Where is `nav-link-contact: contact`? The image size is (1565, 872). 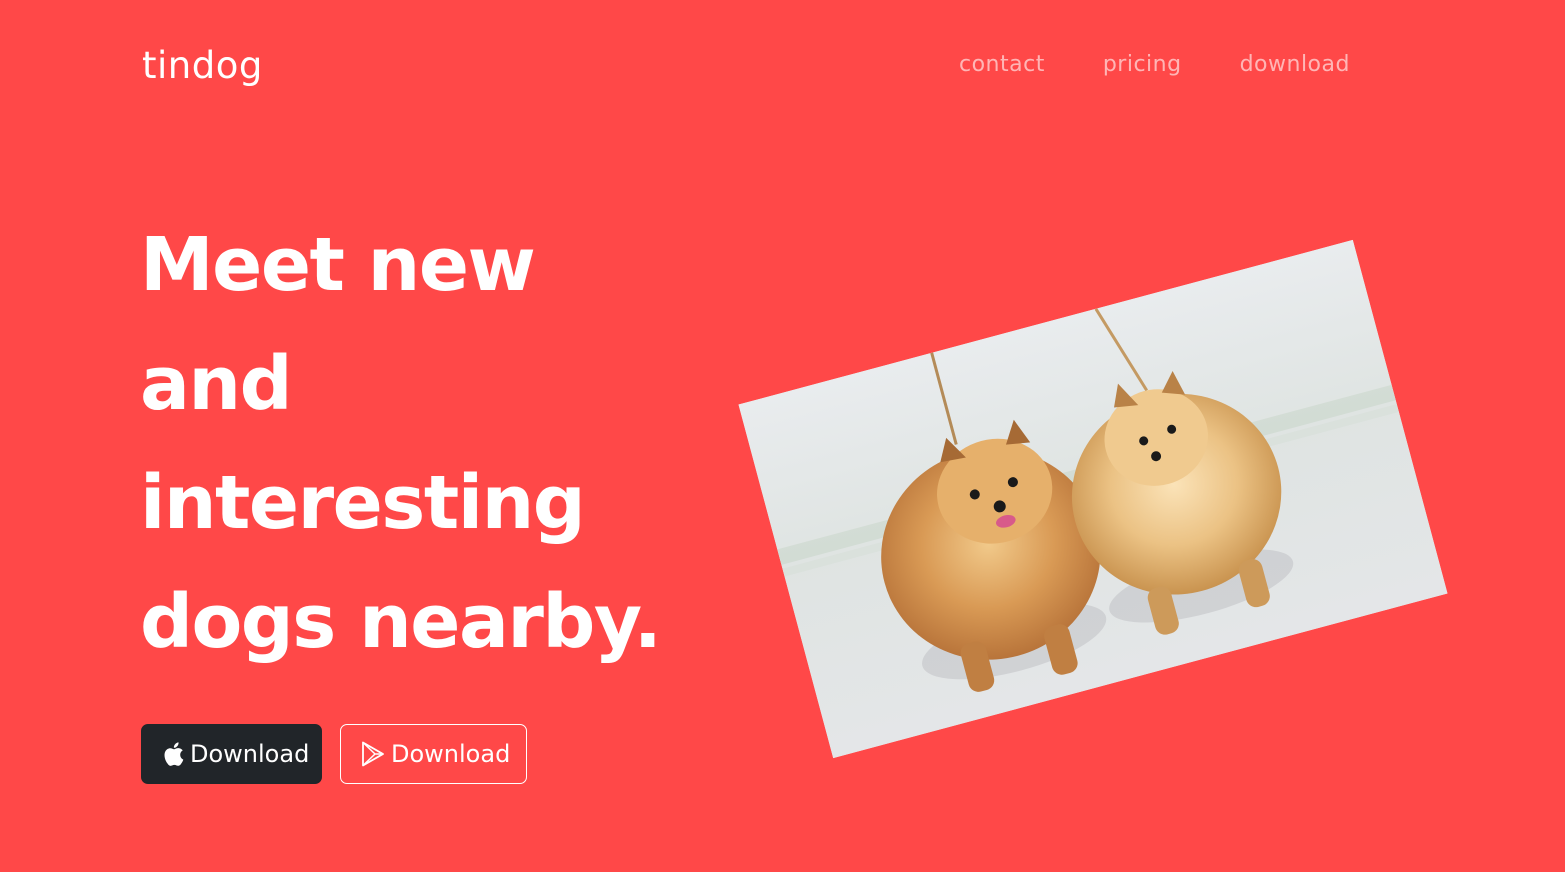 nav-link-contact: contact is located at coordinates (1002, 64).